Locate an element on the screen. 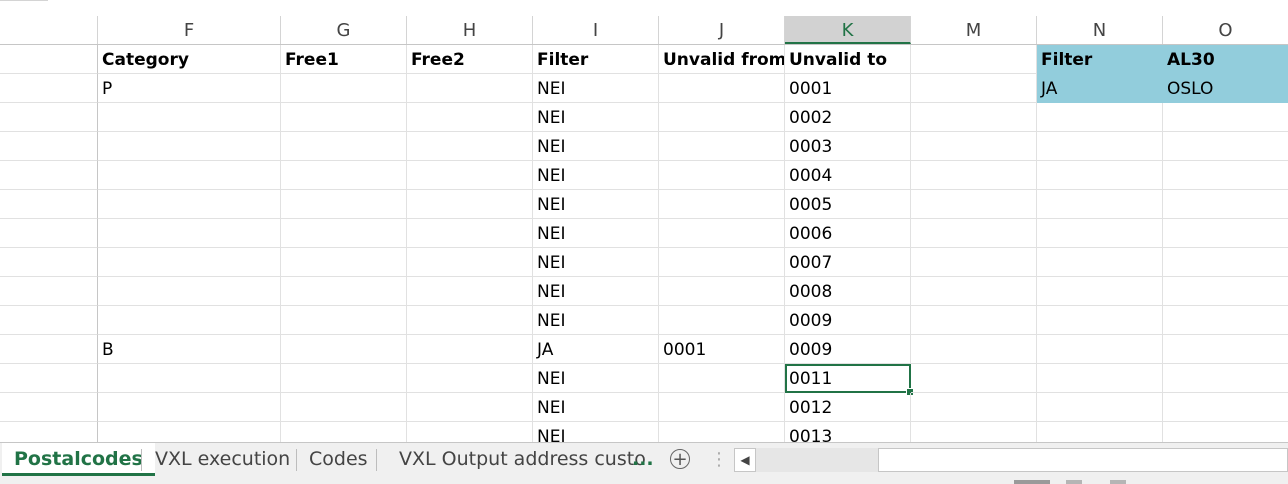 The width and height of the screenshot is (1288, 484). side-header-al30-cell: AL30 is located at coordinates (1225, 59).